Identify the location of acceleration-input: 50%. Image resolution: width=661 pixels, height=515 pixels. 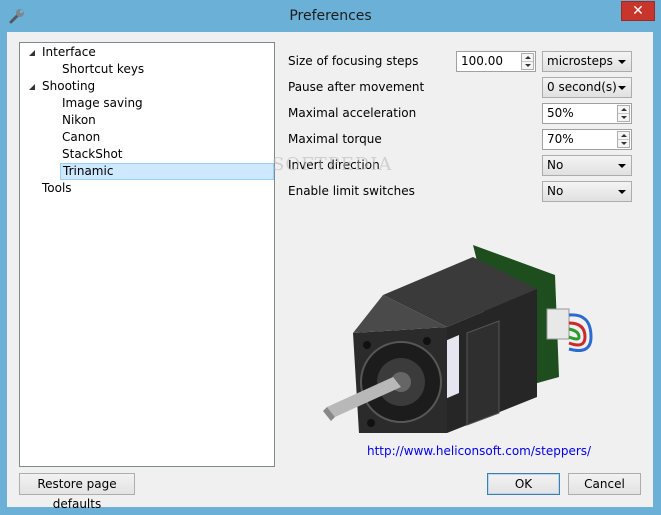
(587, 113).